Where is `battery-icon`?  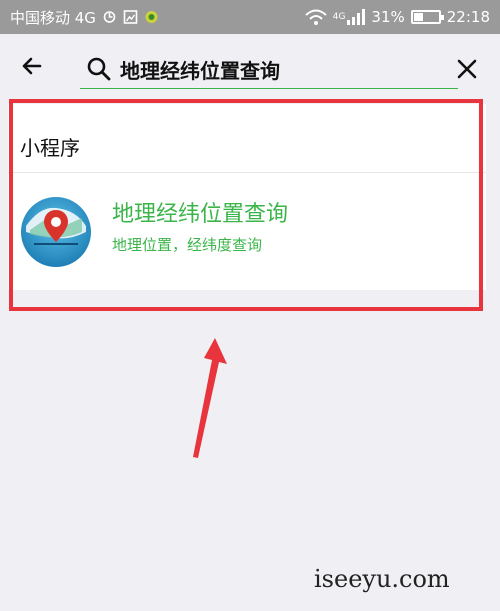 battery-icon is located at coordinates (427, 17).